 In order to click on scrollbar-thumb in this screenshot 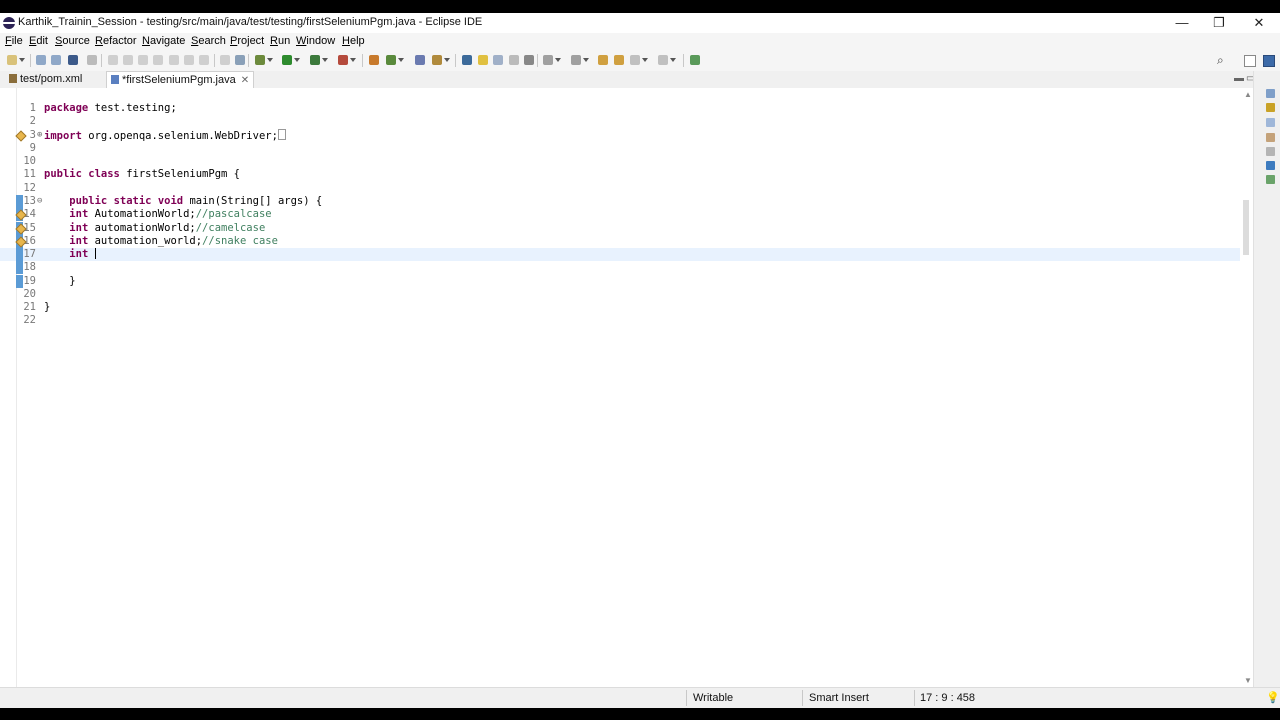, I will do `click(1246, 227)`.